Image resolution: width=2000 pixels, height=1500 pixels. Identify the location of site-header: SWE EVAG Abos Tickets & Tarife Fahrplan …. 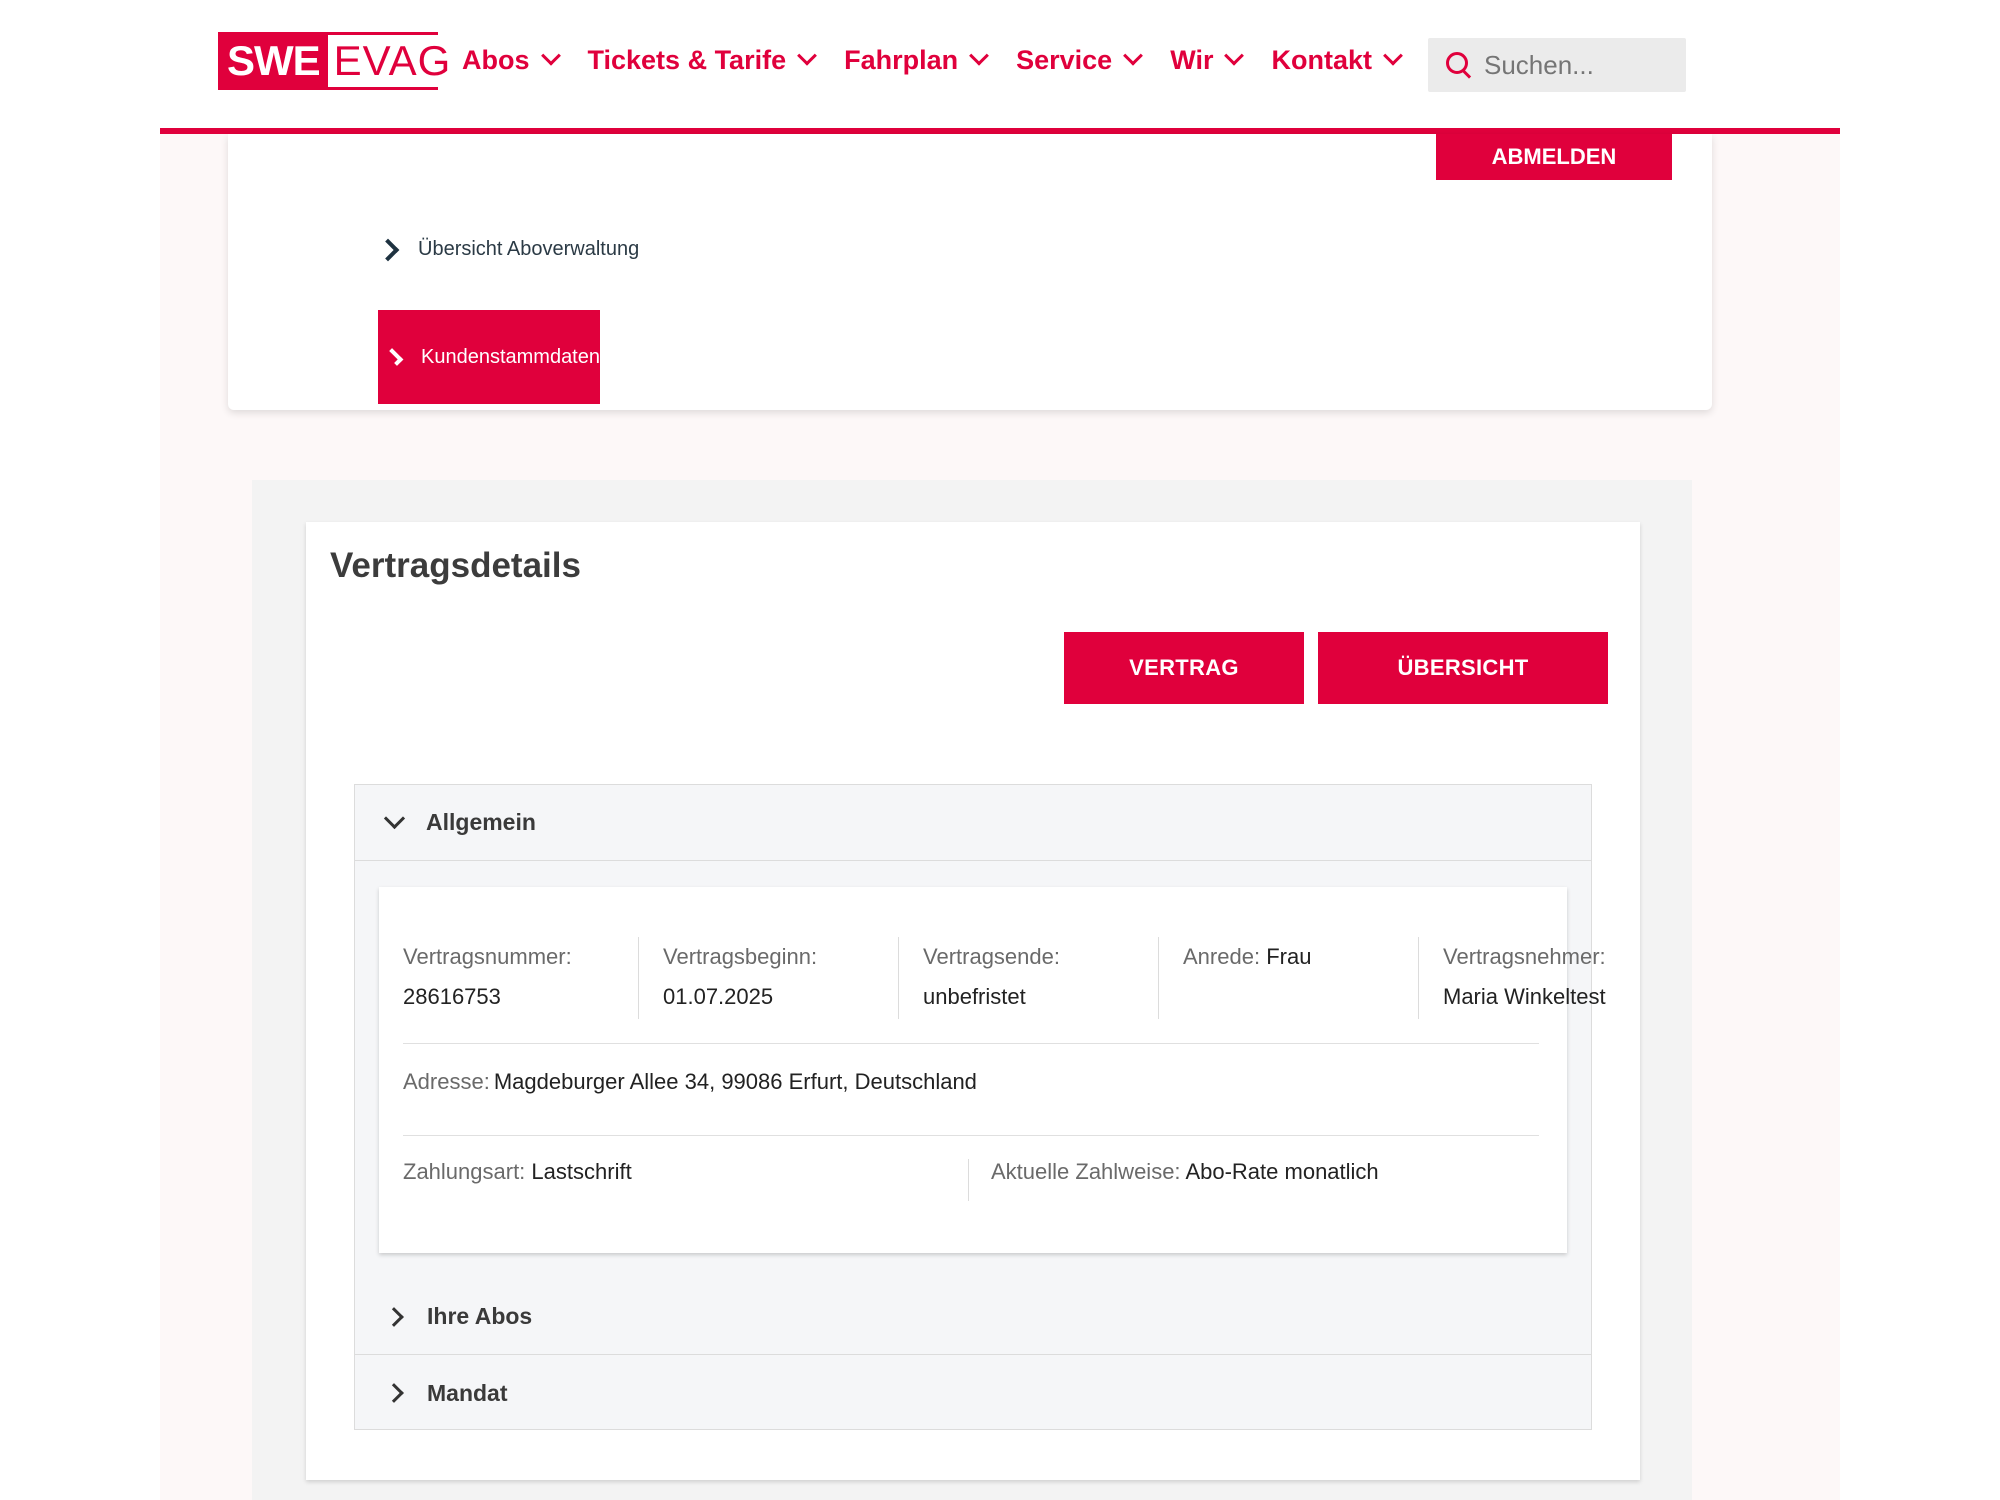
(1000, 67).